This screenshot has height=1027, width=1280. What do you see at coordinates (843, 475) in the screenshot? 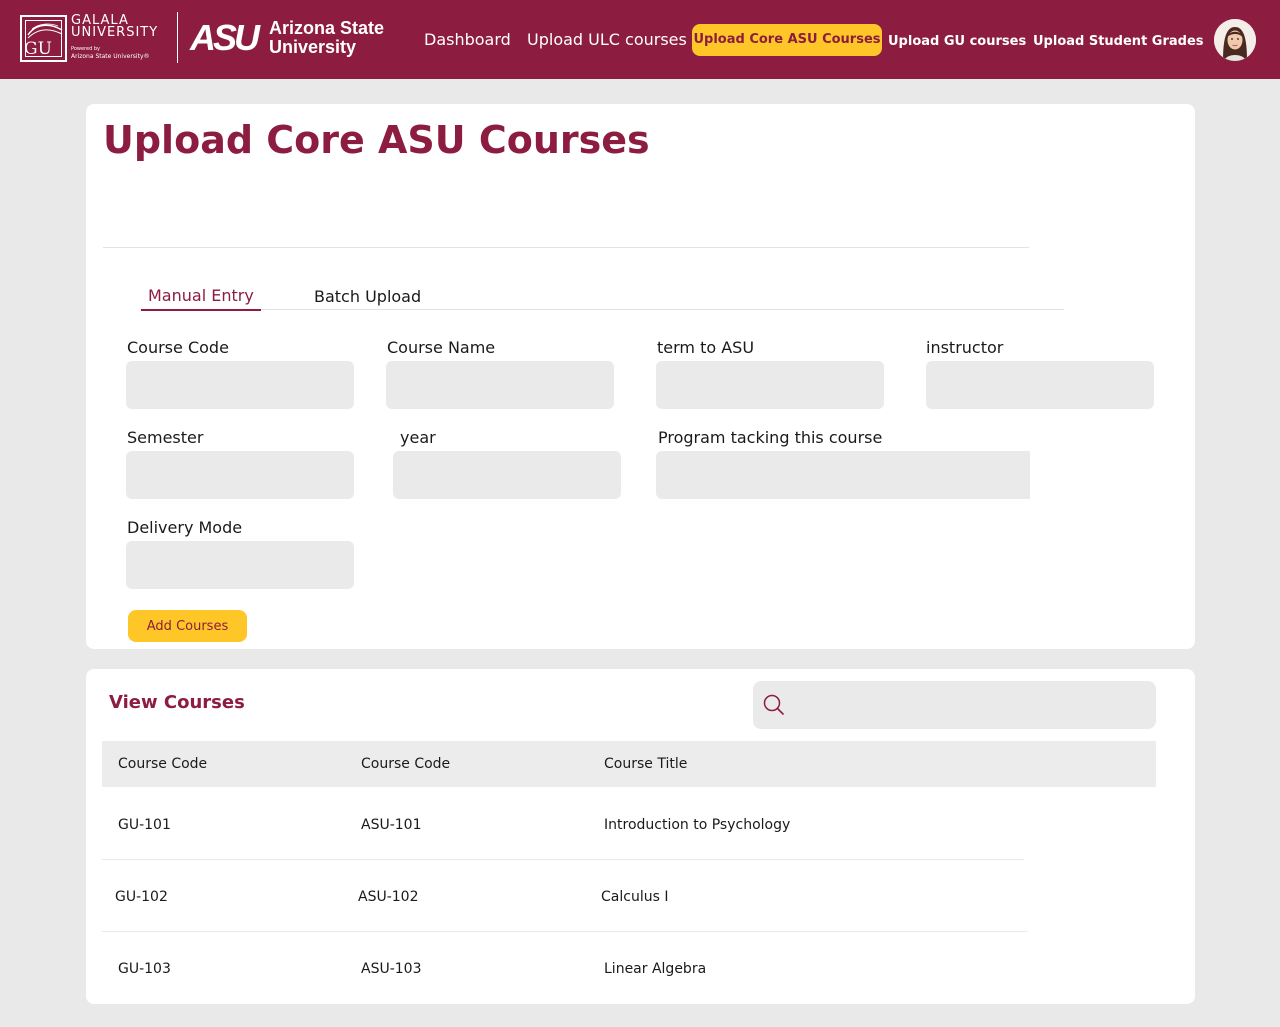
I see `program-field` at bounding box center [843, 475].